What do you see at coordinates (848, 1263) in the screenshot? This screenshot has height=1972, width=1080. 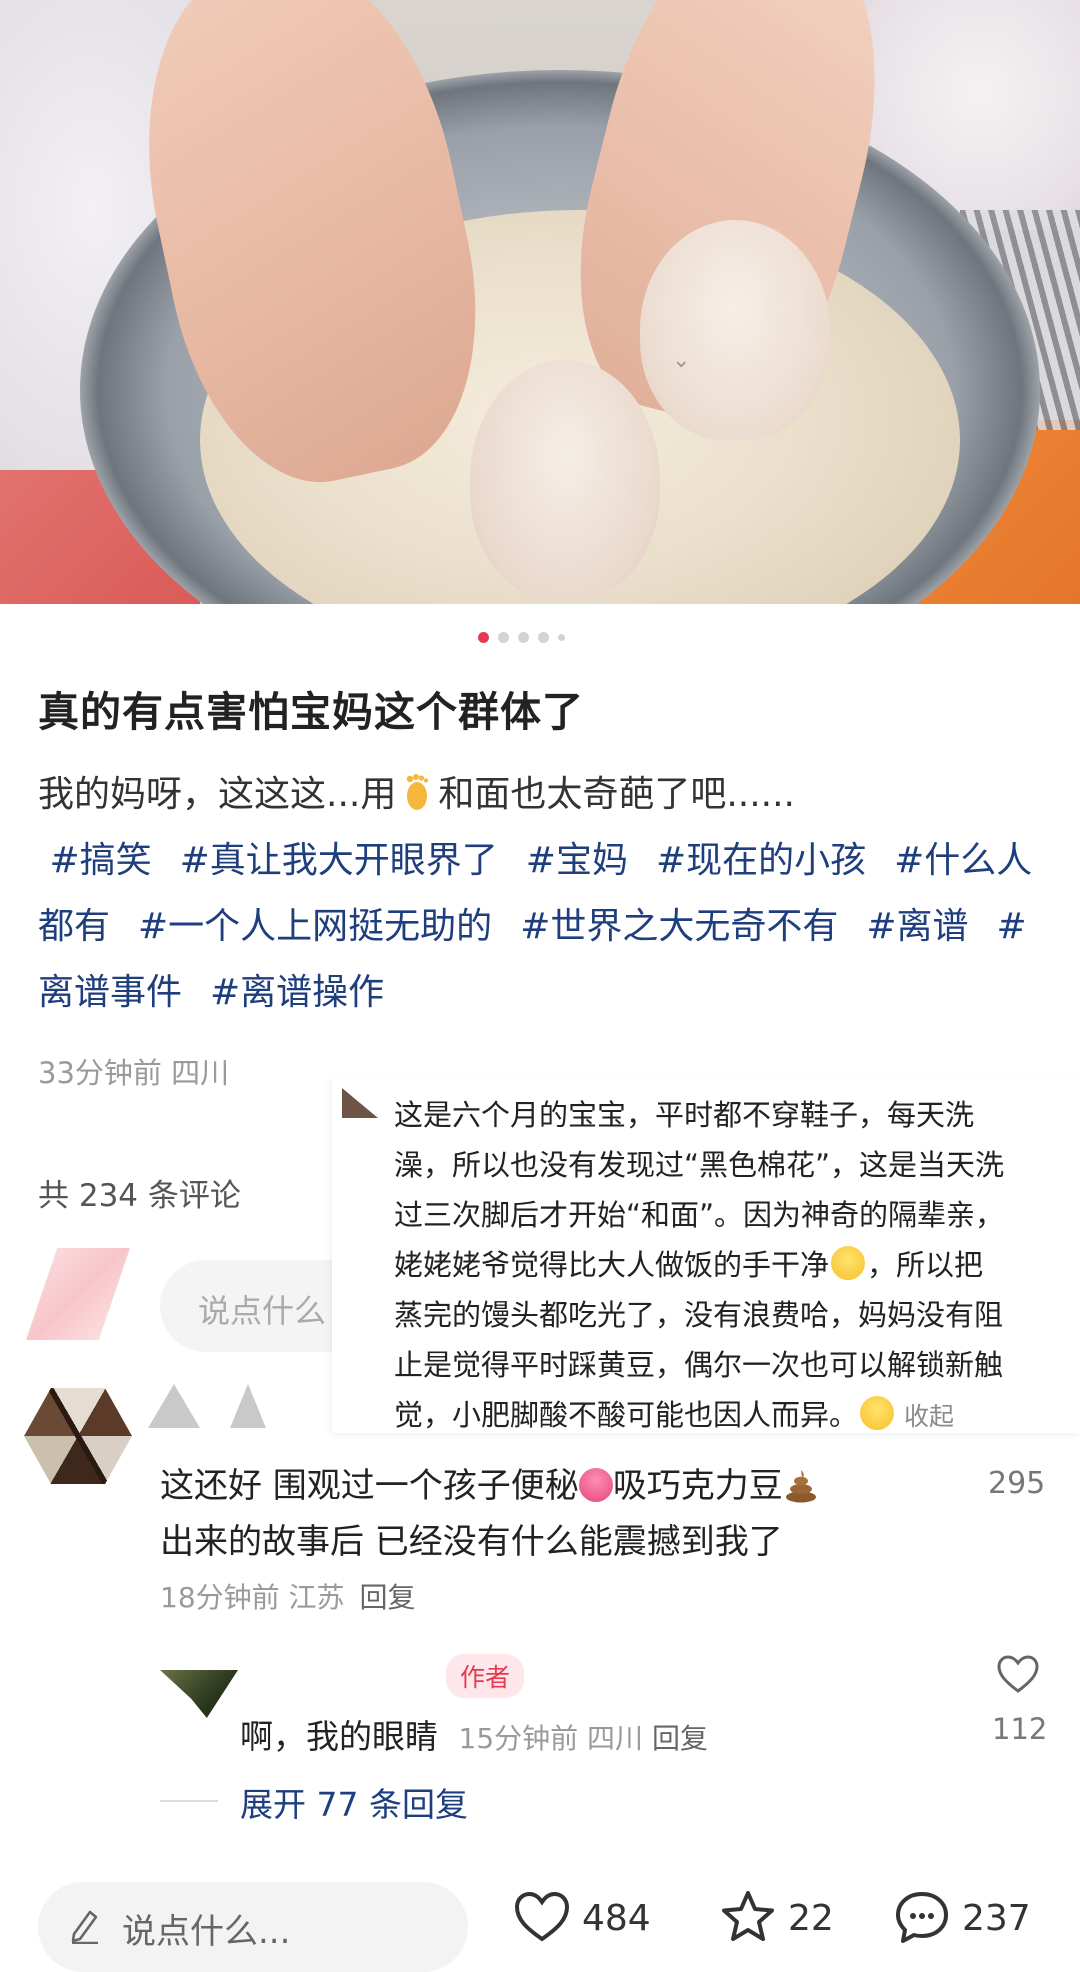 I see `laughing-emoji-icon` at bounding box center [848, 1263].